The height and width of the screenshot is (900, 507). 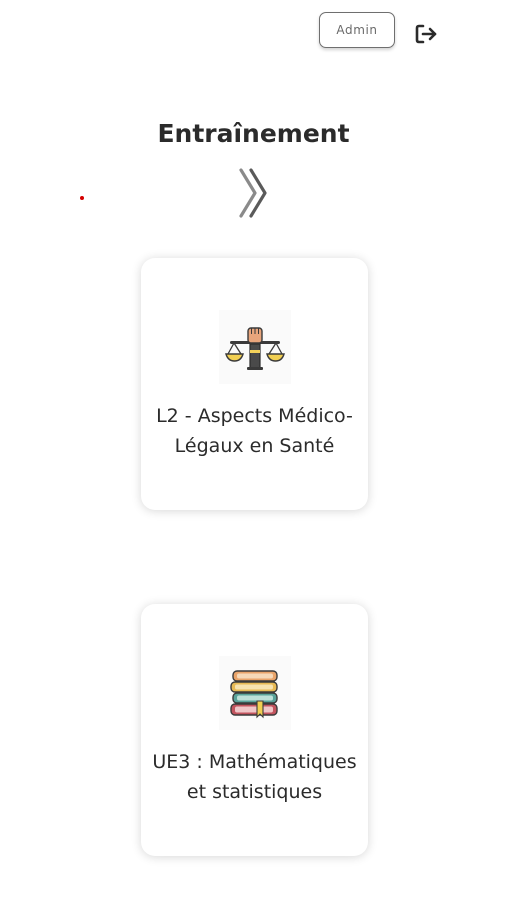 I want to click on double-chevron-right-icon, so click(x=253, y=193).